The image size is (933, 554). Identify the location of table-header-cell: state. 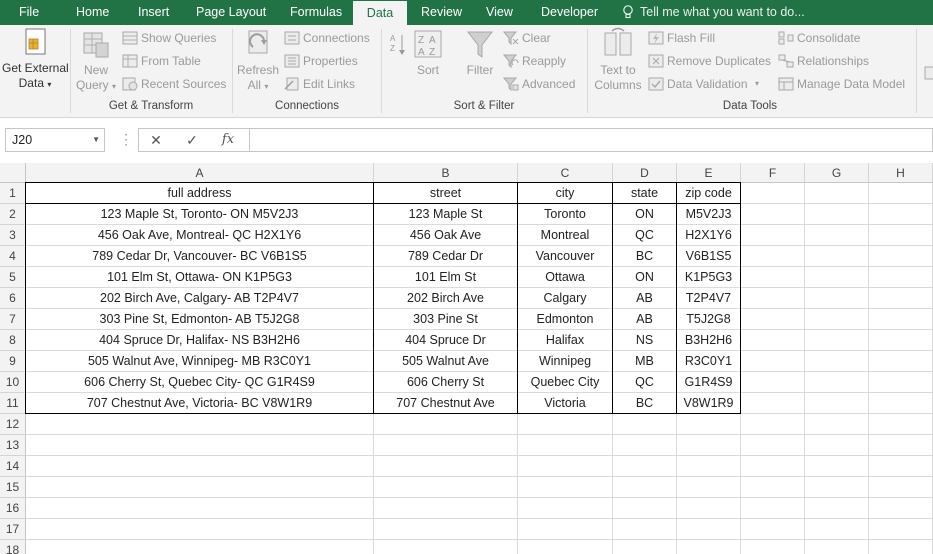
(645, 193).